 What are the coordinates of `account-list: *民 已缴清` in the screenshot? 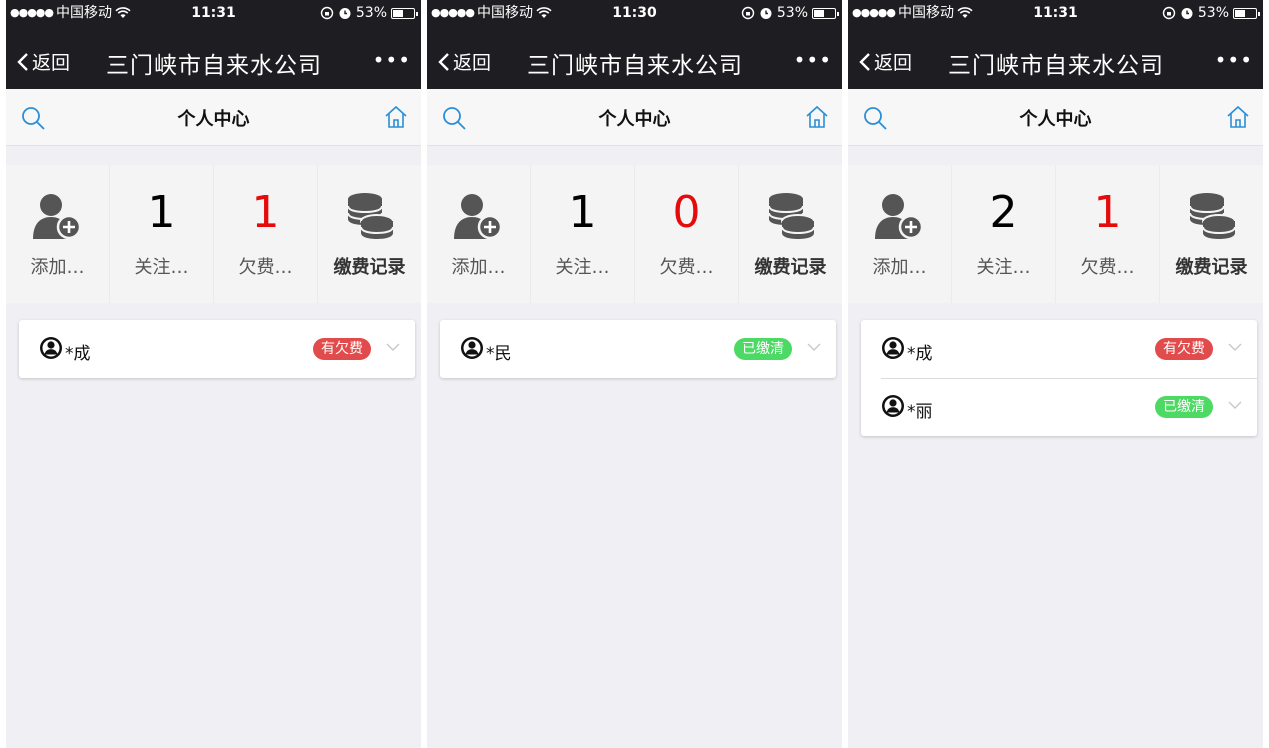 It's located at (638, 349).